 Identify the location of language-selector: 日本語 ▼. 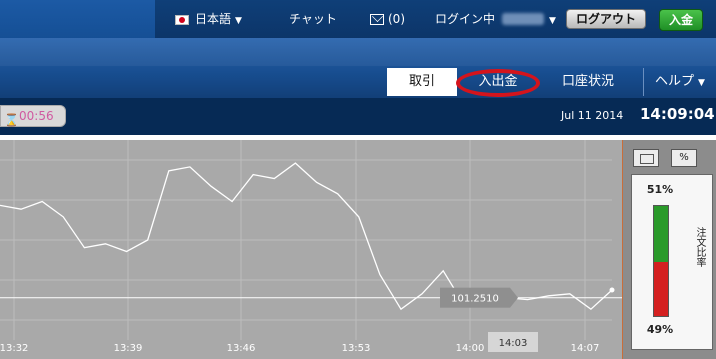
(218, 20).